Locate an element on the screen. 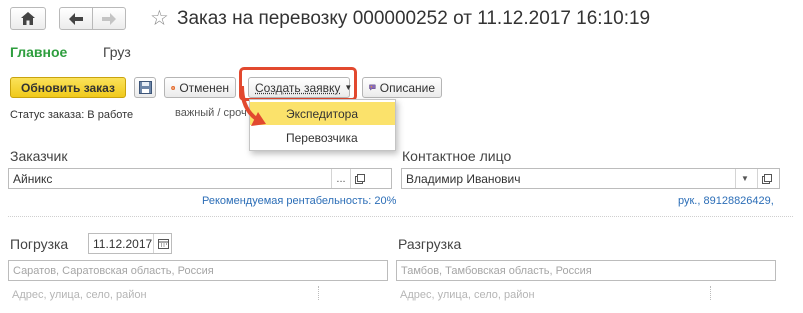  customer-label: Заказчик is located at coordinates (39, 156).